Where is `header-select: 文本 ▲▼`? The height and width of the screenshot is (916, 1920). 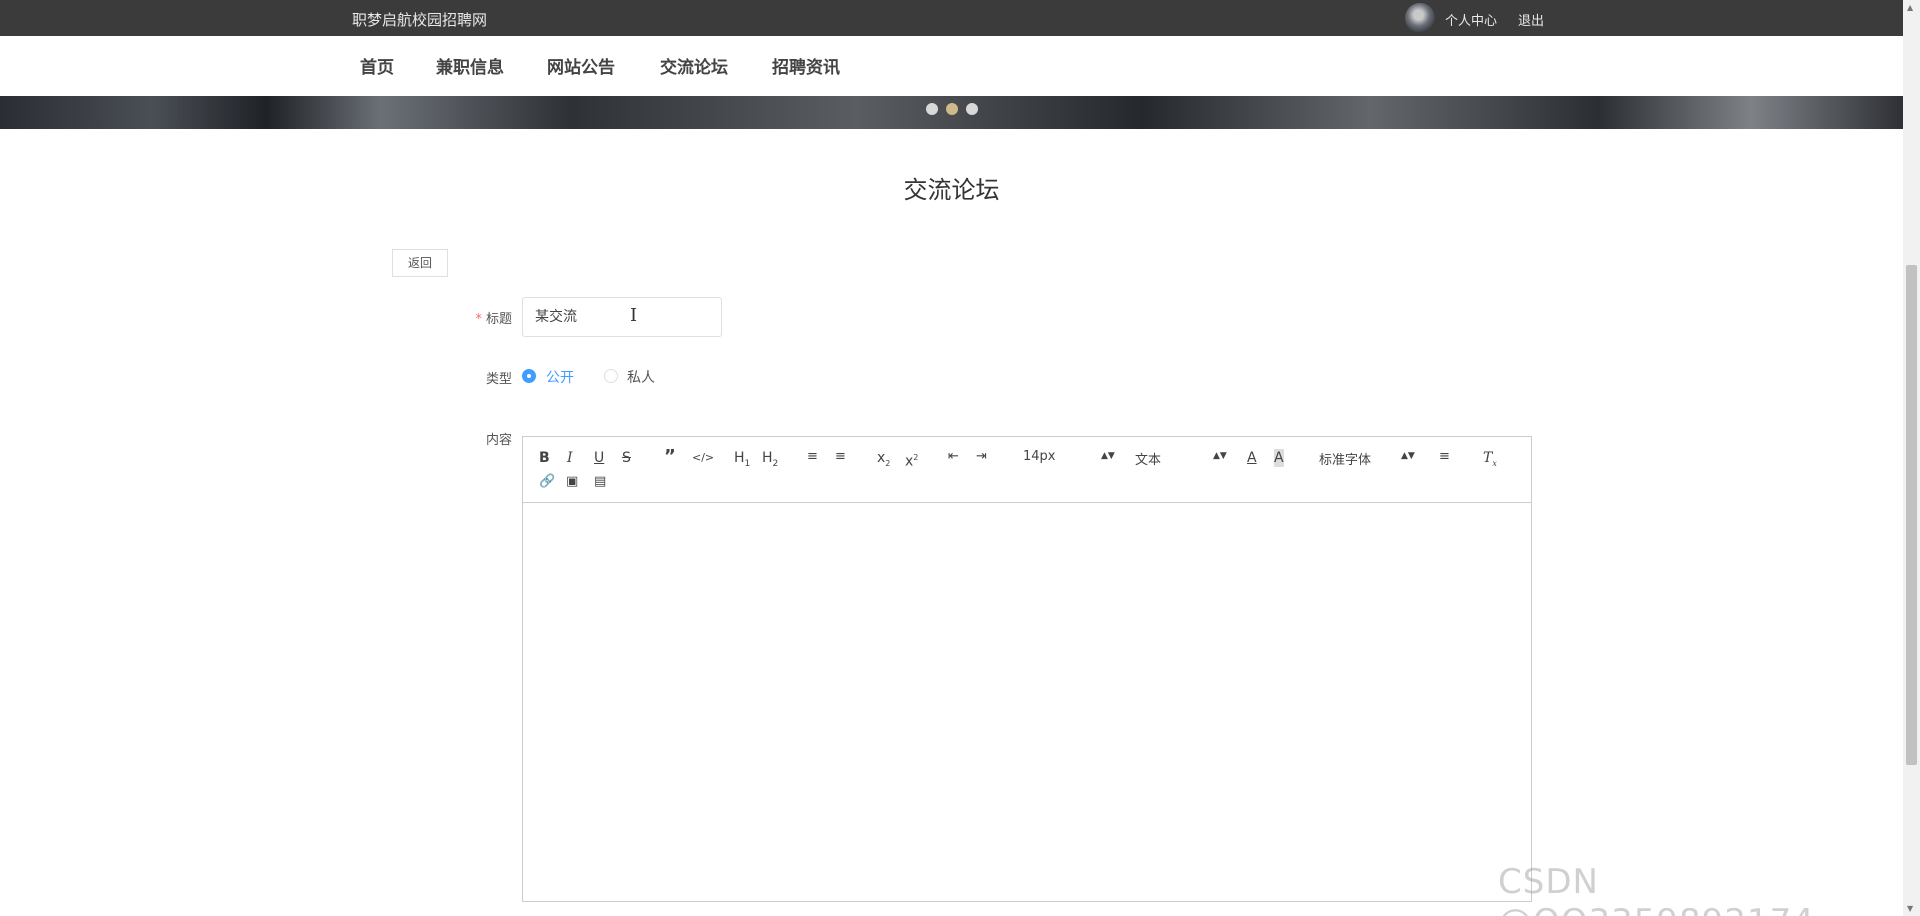 header-select: 文本 ▲▼ is located at coordinates (1181, 458).